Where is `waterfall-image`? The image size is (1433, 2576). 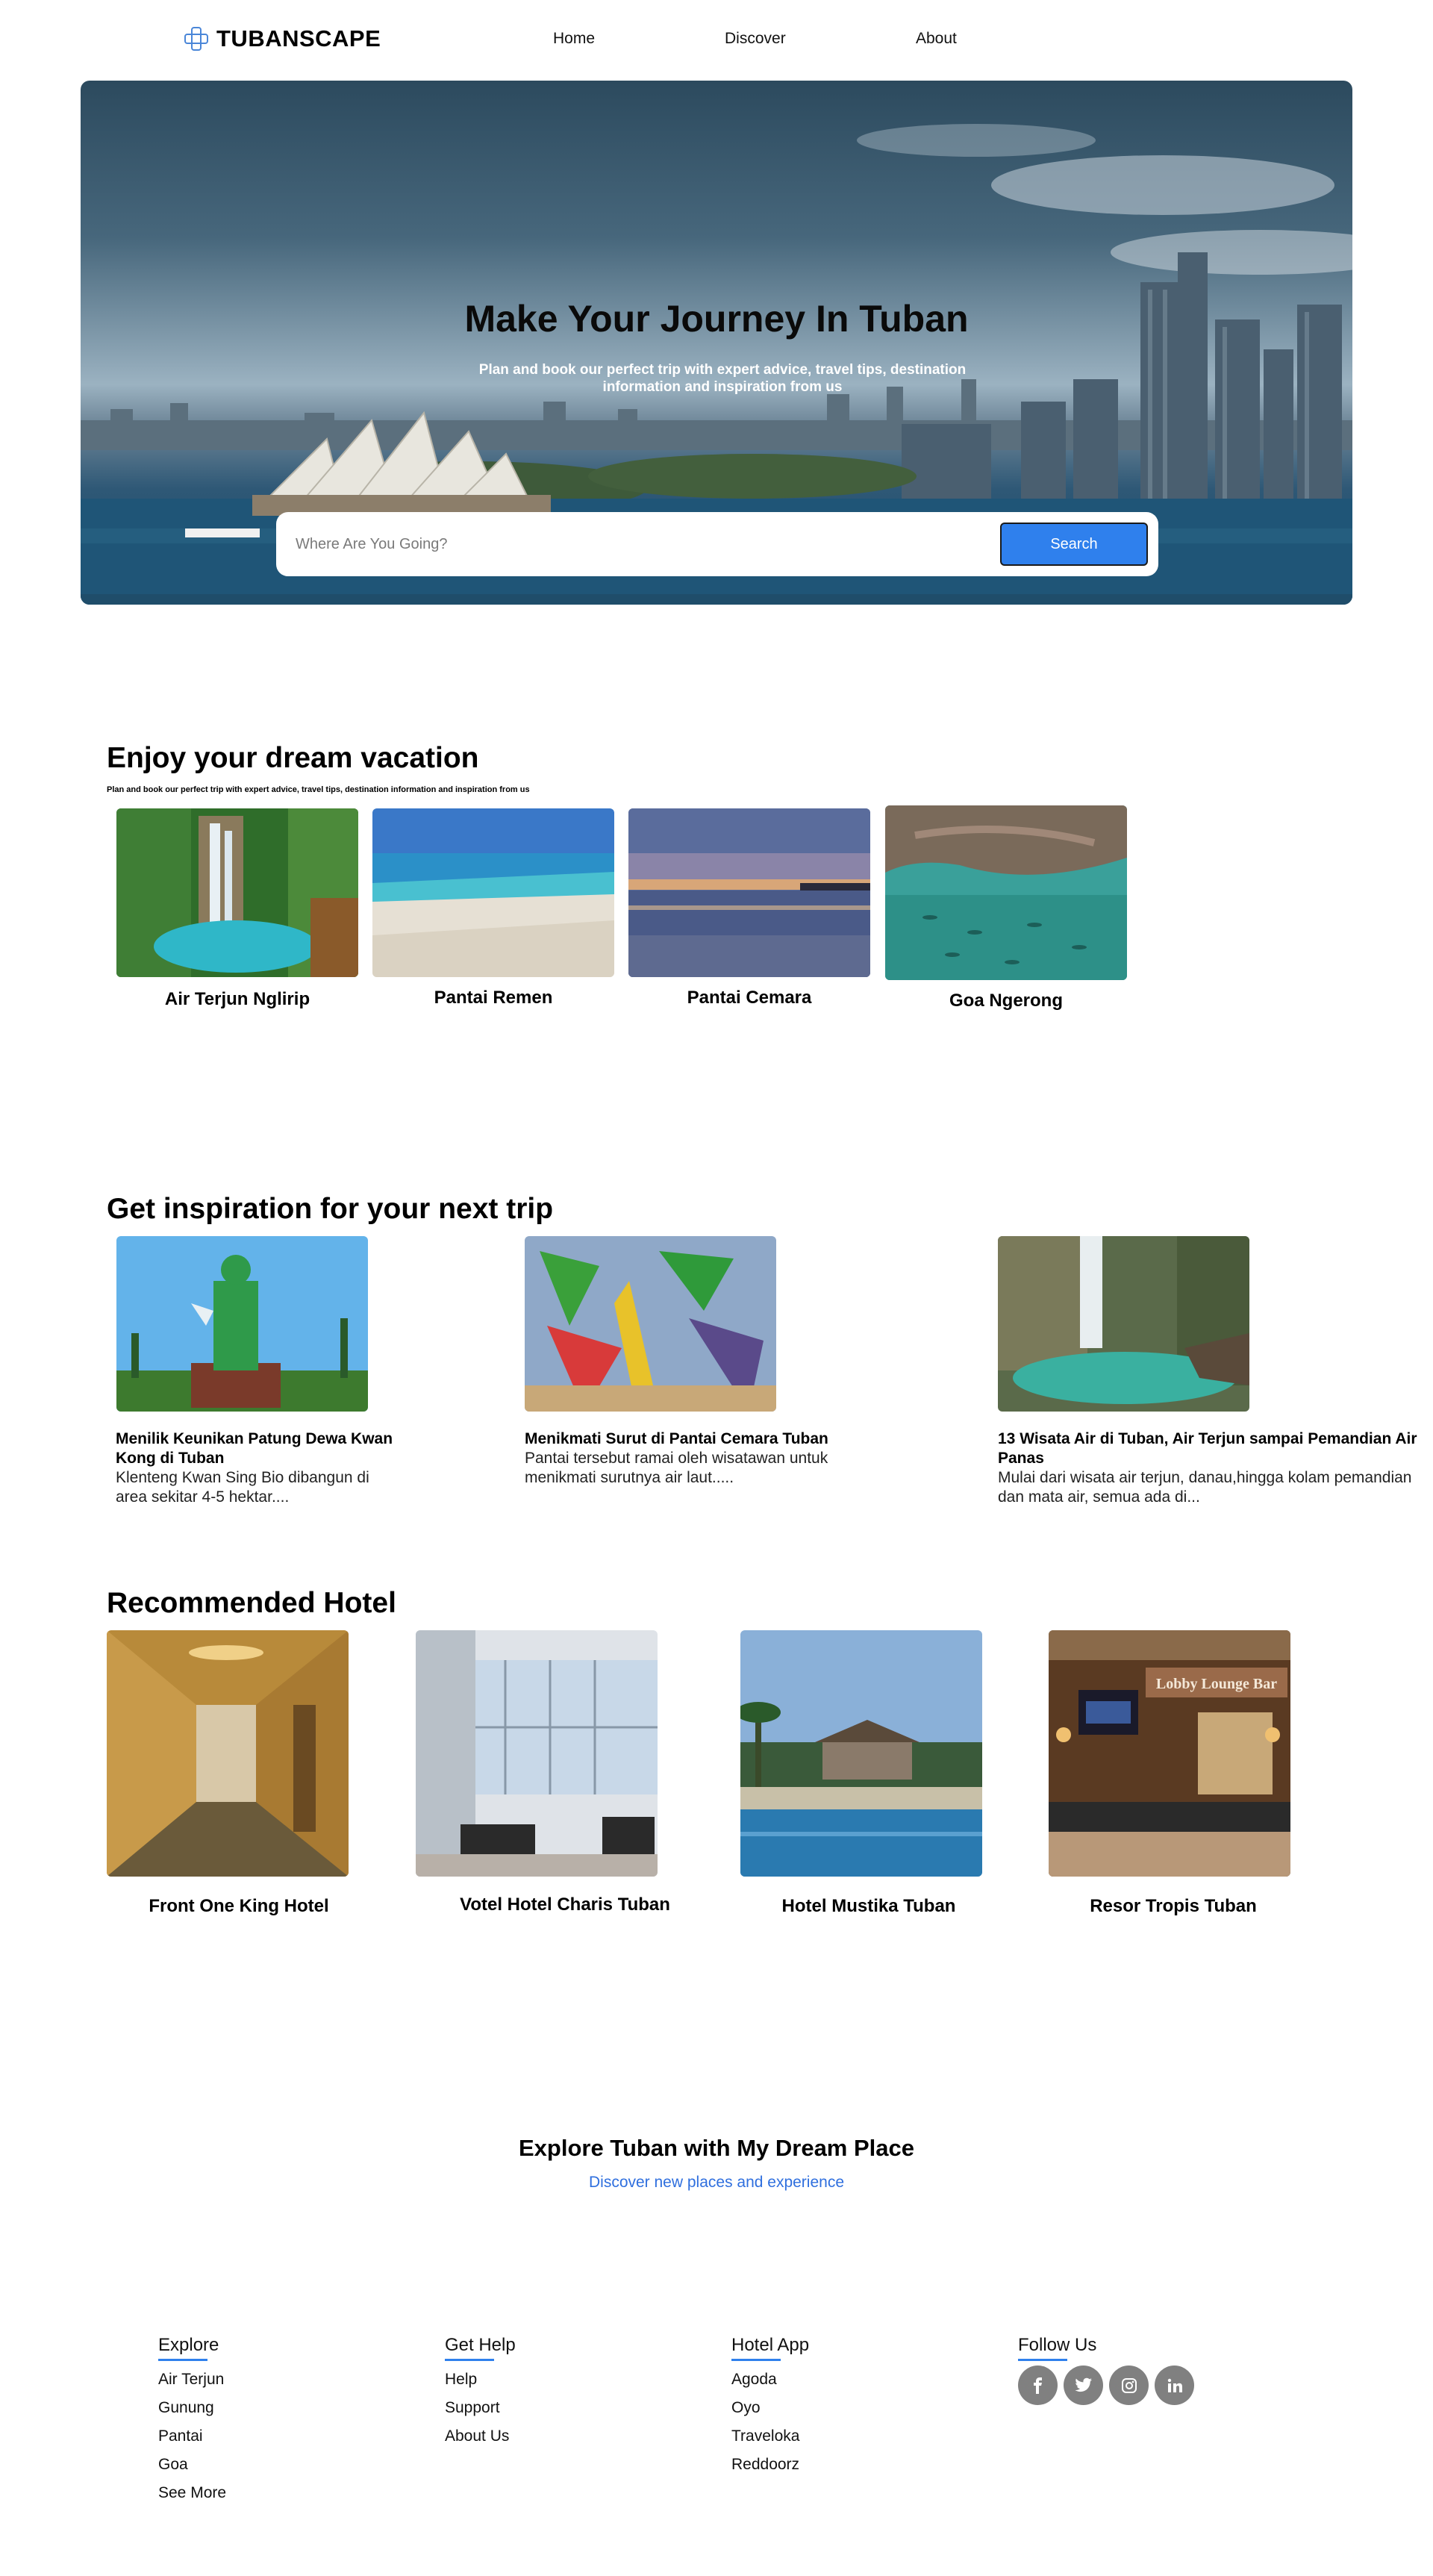
waterfall-image is located at coordinates (237, 892).